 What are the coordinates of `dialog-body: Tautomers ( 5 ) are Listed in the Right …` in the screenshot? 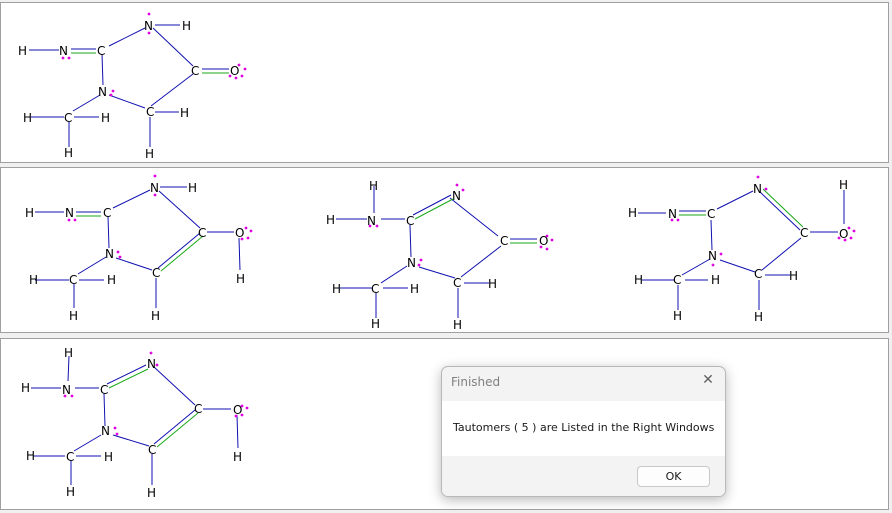 It's located at (583, 428).